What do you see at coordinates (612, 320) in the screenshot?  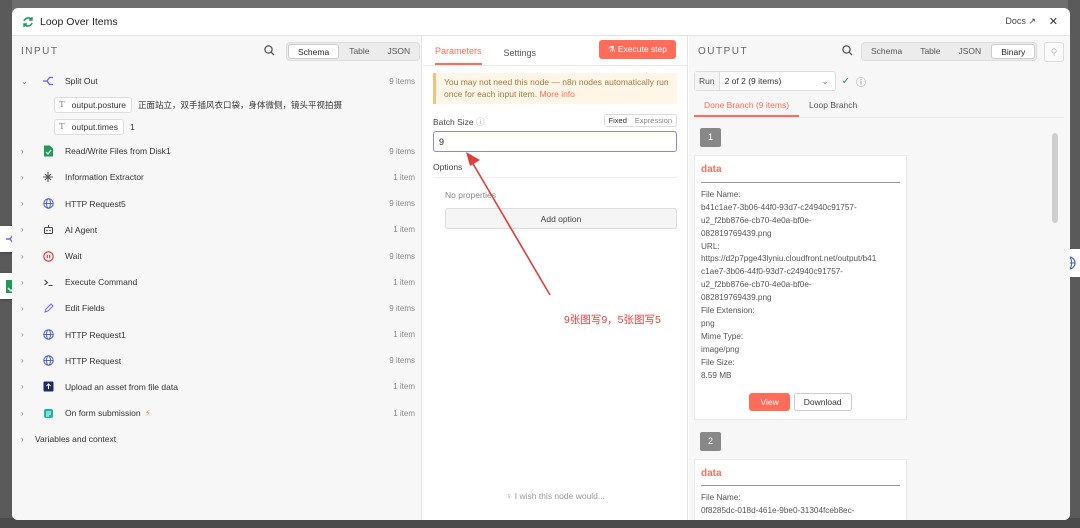 I see `annotation-text: 9张图写9，5张图写5` at bounding box center [612, 320].